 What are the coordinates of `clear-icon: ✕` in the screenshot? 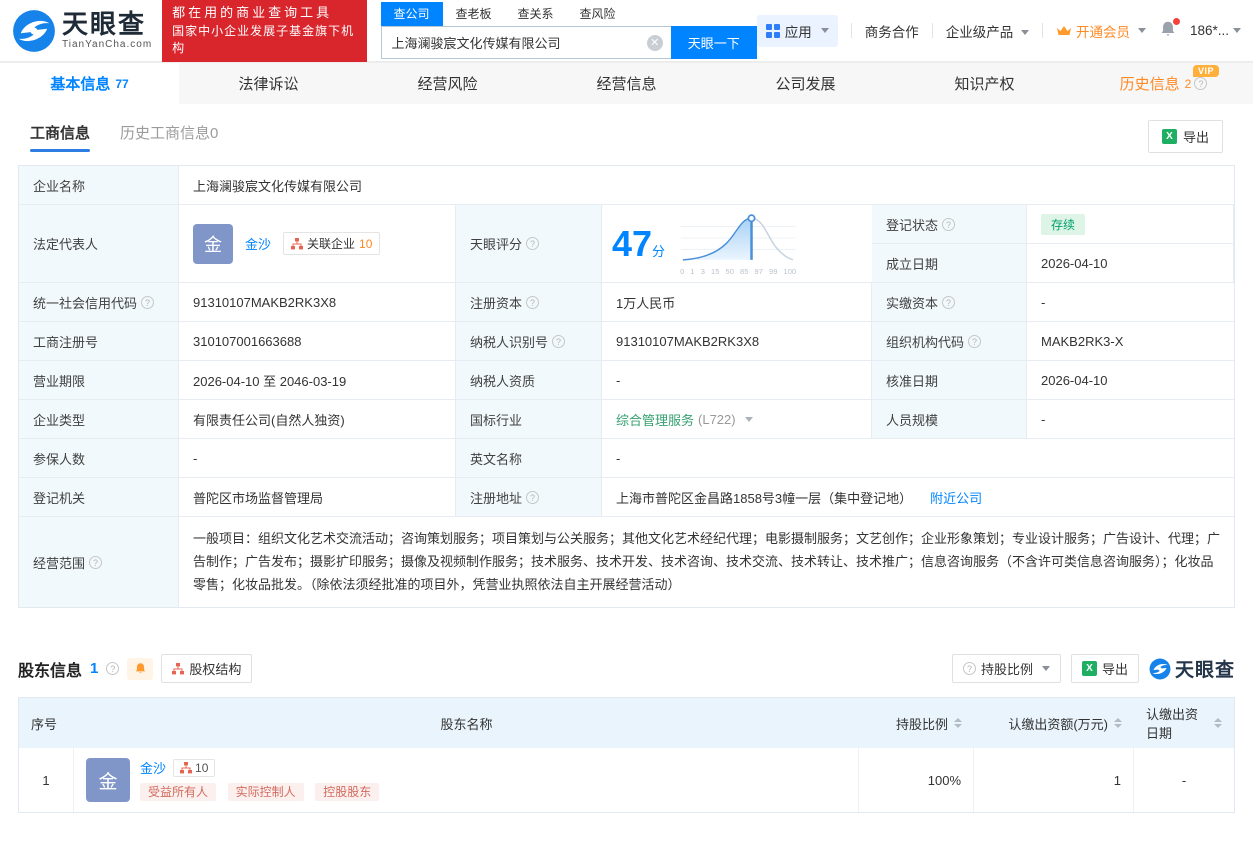 It's located at (654, 42).